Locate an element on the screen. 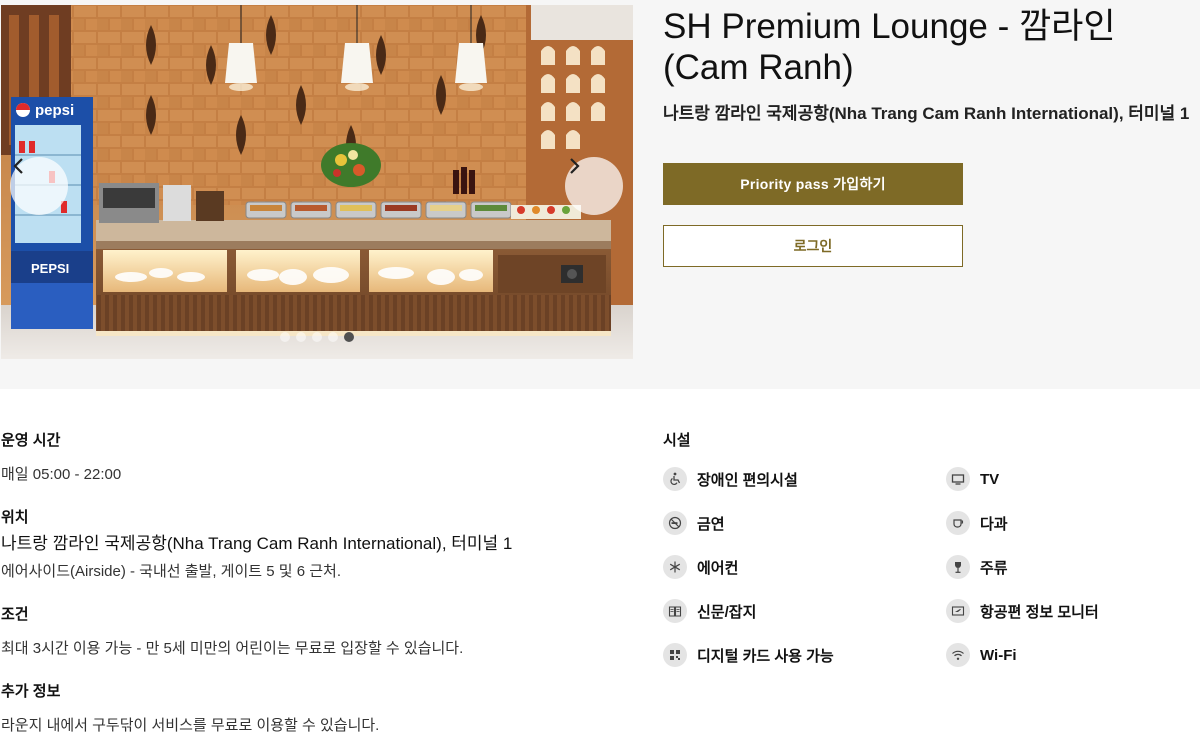 Image resolution: width=1200 pixels, height=741 pixels. facility-label: 장애인 편의시설 is located at coordinates (747, 480).